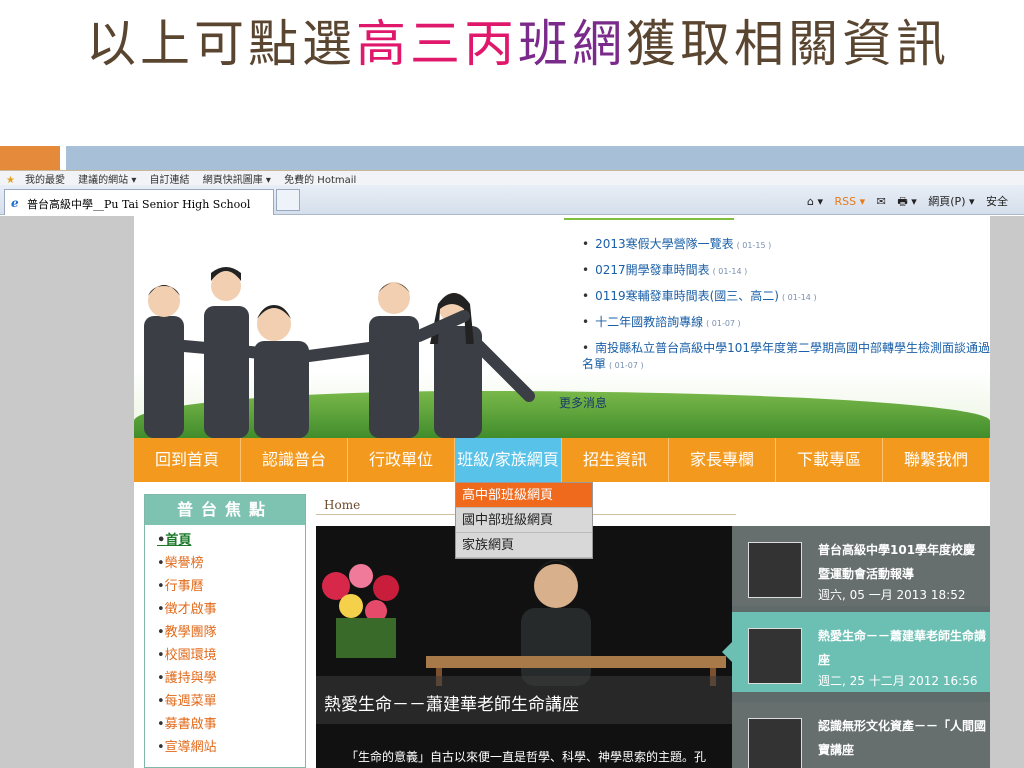 This screenshot has height=768, width=1024. I want to click on news-card-date: 週二, 25 十二月 2012 16:56, so click(898, 681).